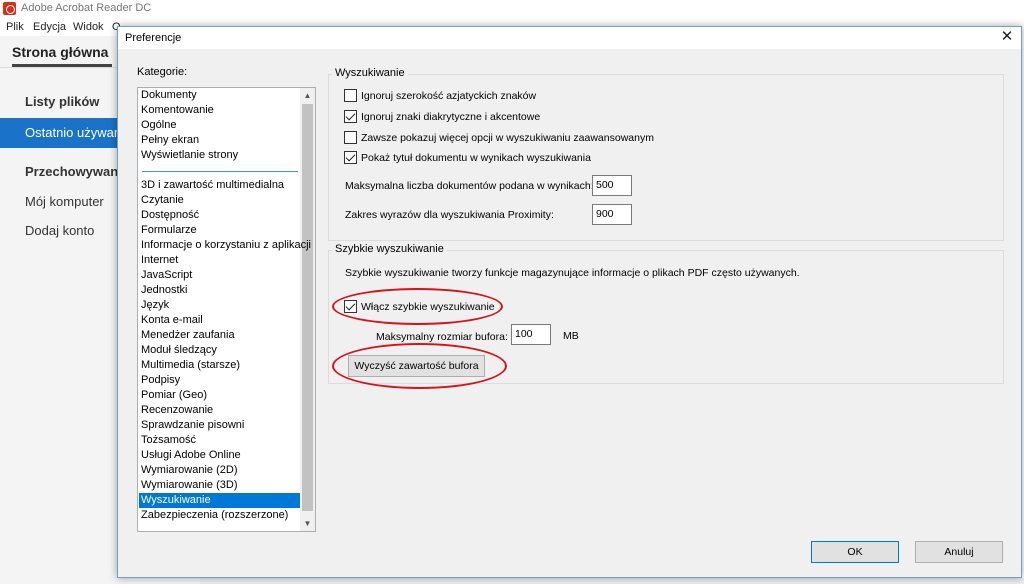 The width and height of the screenshot is (1024, 584). I want to click on category-item: 3D i zawartość multimedialna, so click(212, 185).